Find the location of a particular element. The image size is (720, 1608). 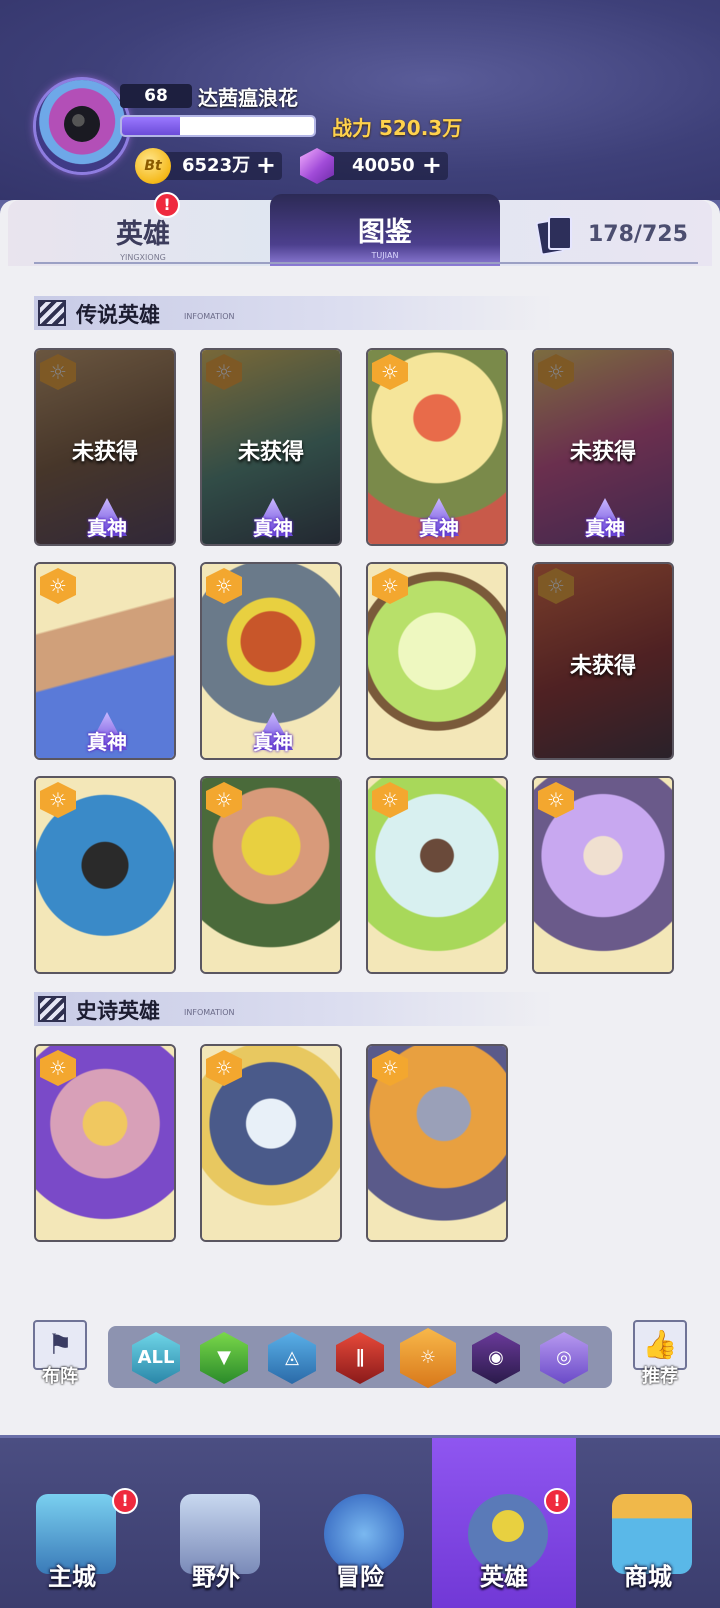

section-legendary-heroes: 传说英雄 INFOMATION is located at coordinates (294, 313).